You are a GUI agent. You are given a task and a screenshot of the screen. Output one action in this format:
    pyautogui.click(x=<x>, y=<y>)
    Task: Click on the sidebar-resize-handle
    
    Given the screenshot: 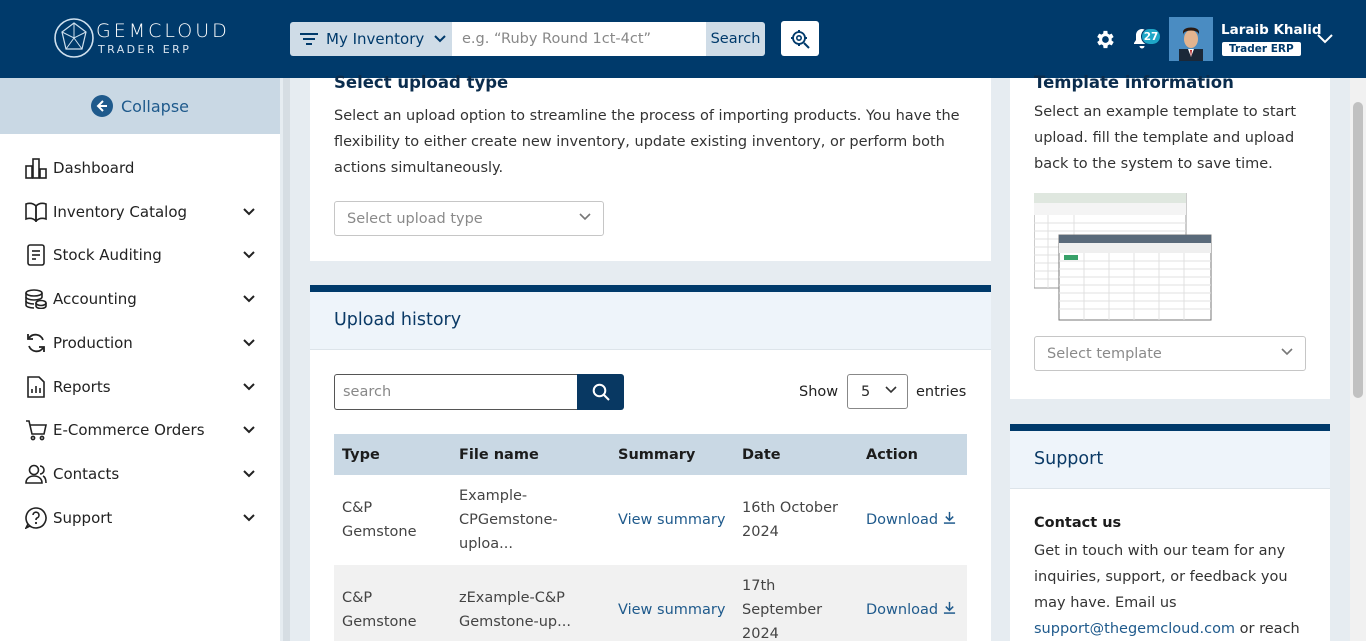 What is the action you would take?
    pyautogui.click(x=286, y=359)
    